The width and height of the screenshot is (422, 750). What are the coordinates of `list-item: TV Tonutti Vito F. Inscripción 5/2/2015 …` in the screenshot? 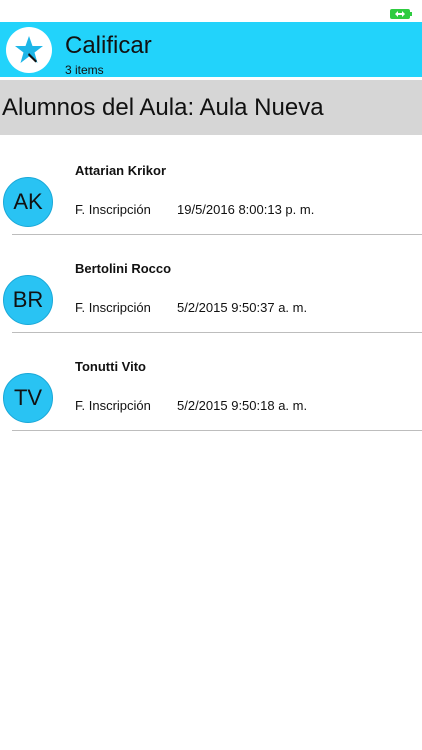 It's located at (211, 382).